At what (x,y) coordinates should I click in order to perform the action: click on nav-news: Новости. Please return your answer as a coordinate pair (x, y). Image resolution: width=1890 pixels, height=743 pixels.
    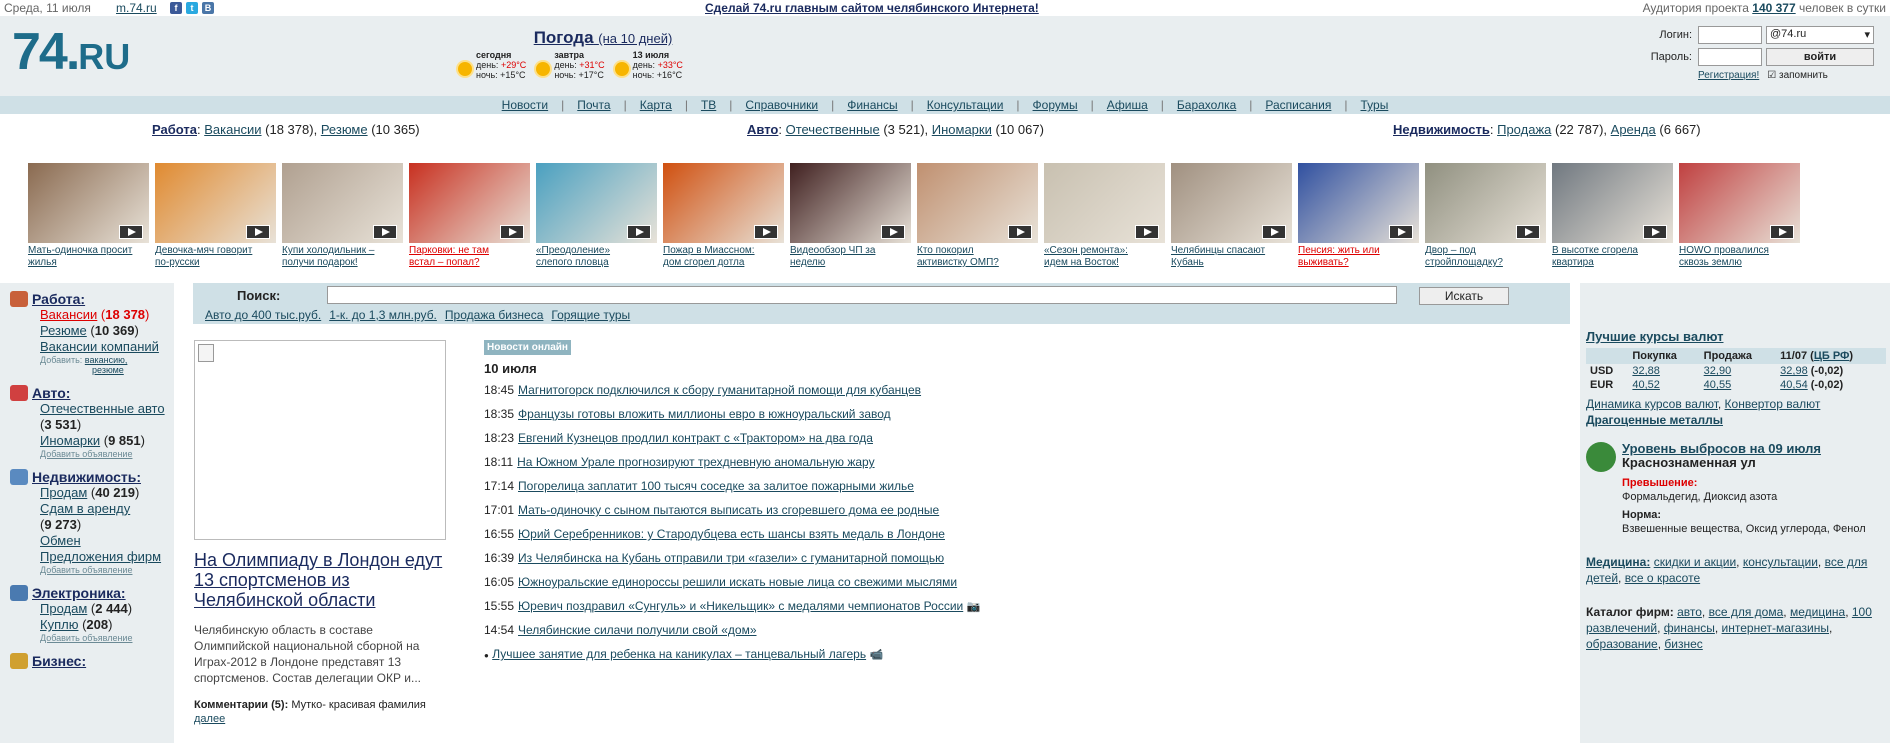
    Looking at the image, I should click on (525, 105).